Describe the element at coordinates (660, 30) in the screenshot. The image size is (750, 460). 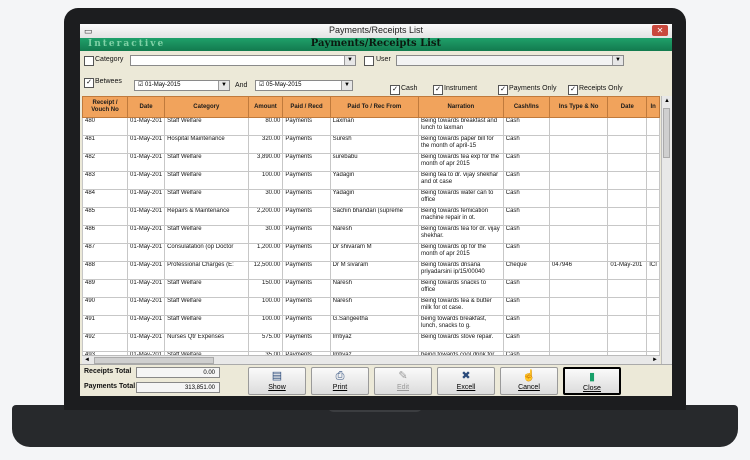
I see `close-window-button: ✕` at that location.